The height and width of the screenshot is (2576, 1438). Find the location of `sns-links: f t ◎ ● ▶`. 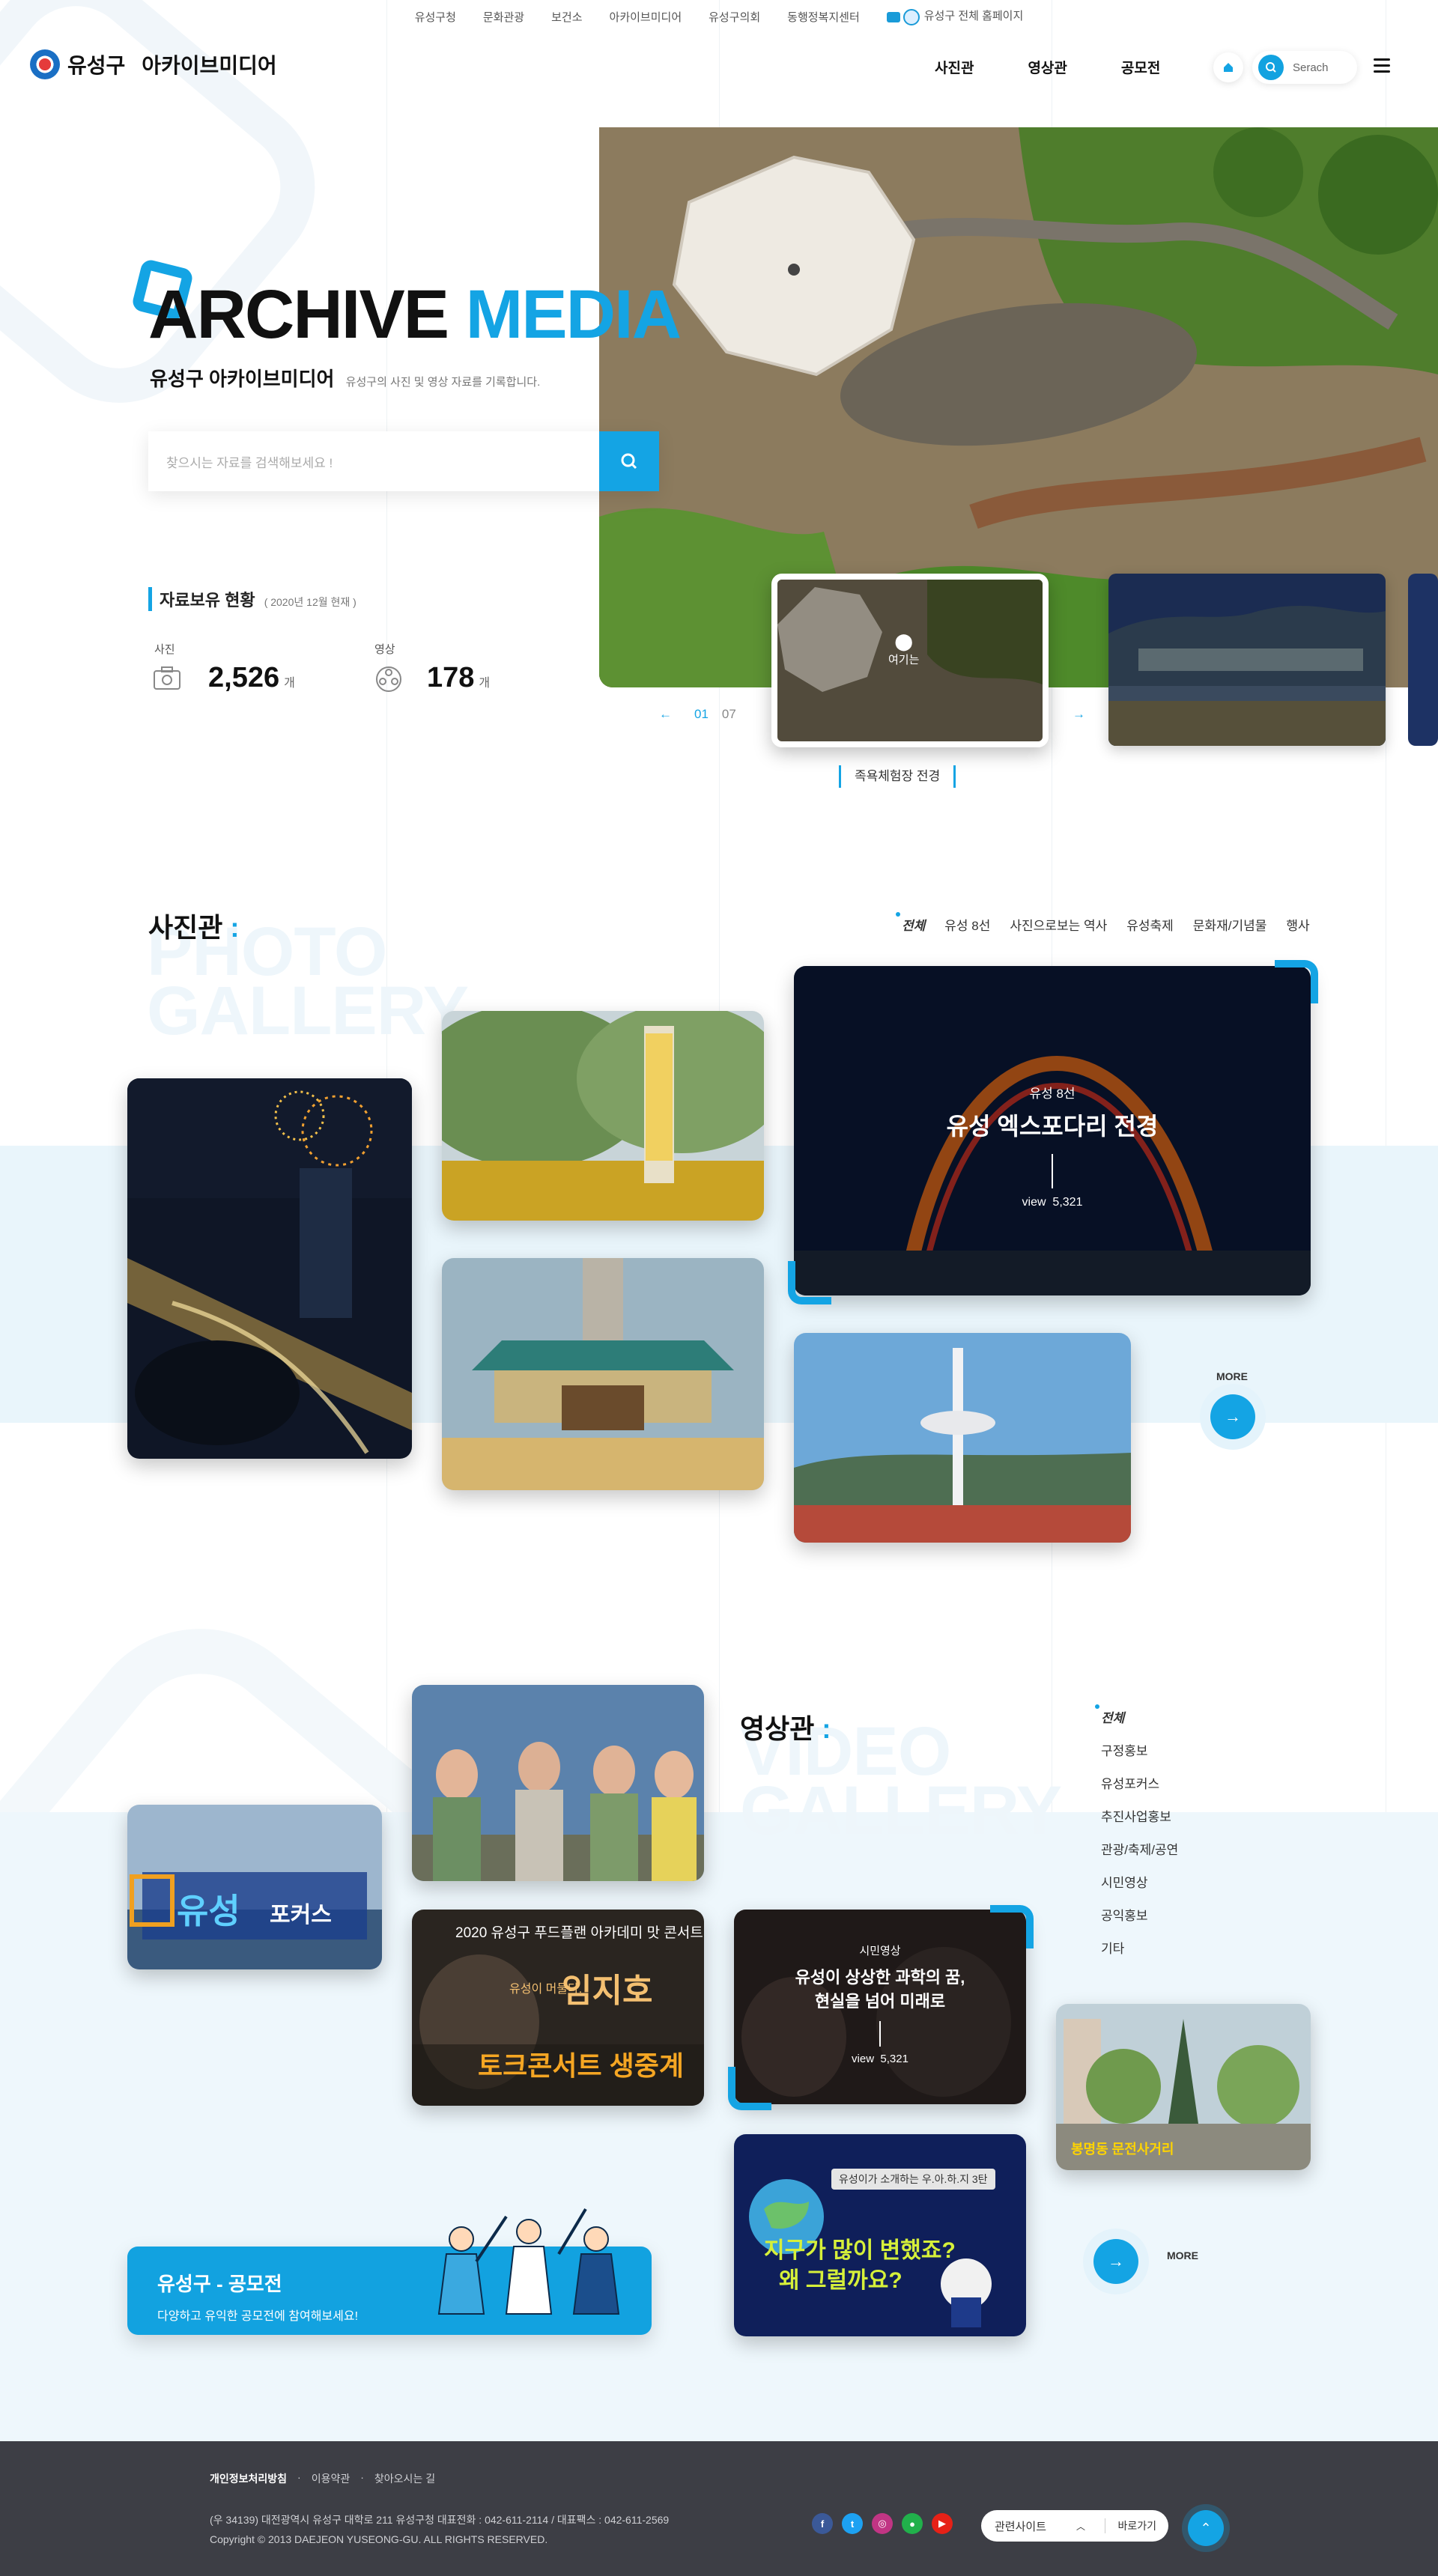

sns-links: f t ◎ ● ▶ is located at coordinates (882, 2523).